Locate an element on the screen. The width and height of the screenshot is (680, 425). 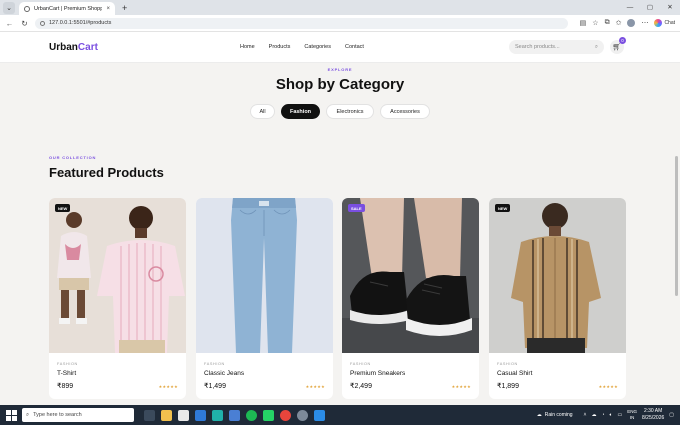
clock-date: 8/25/2026 is located at coordinates (653, 418).